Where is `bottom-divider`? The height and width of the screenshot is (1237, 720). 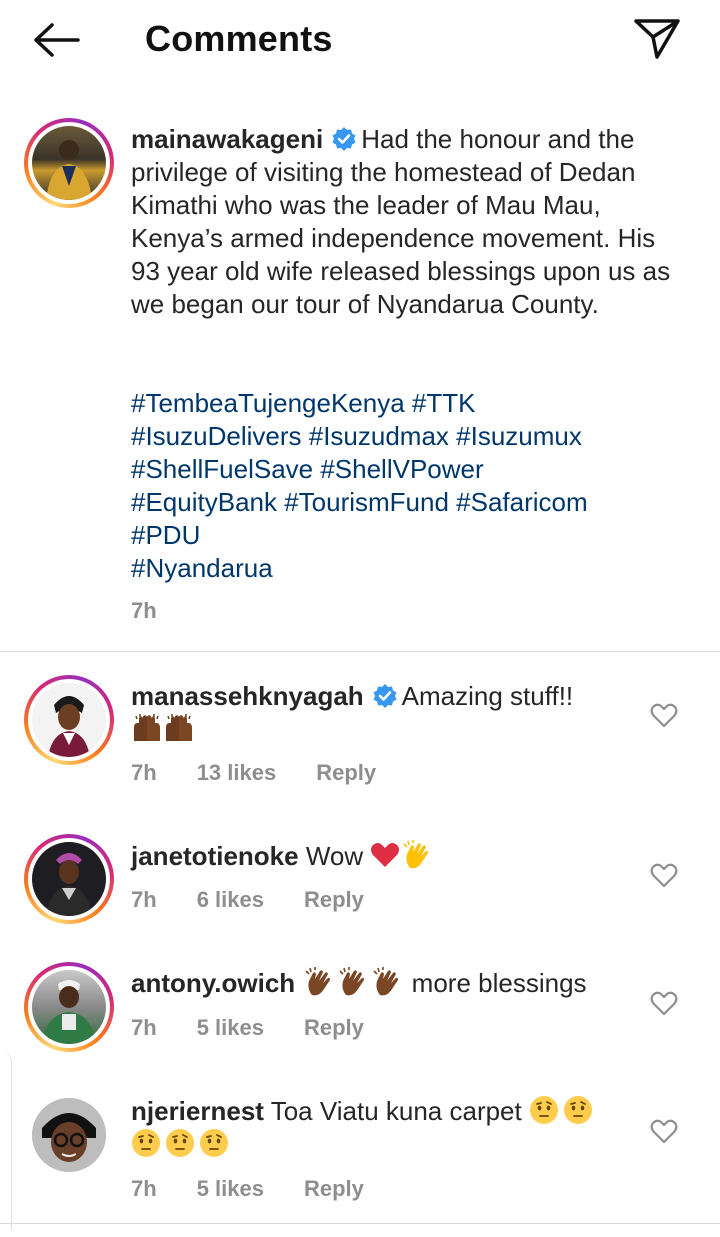 bottom-divider is located at coordinates (360, 1223).